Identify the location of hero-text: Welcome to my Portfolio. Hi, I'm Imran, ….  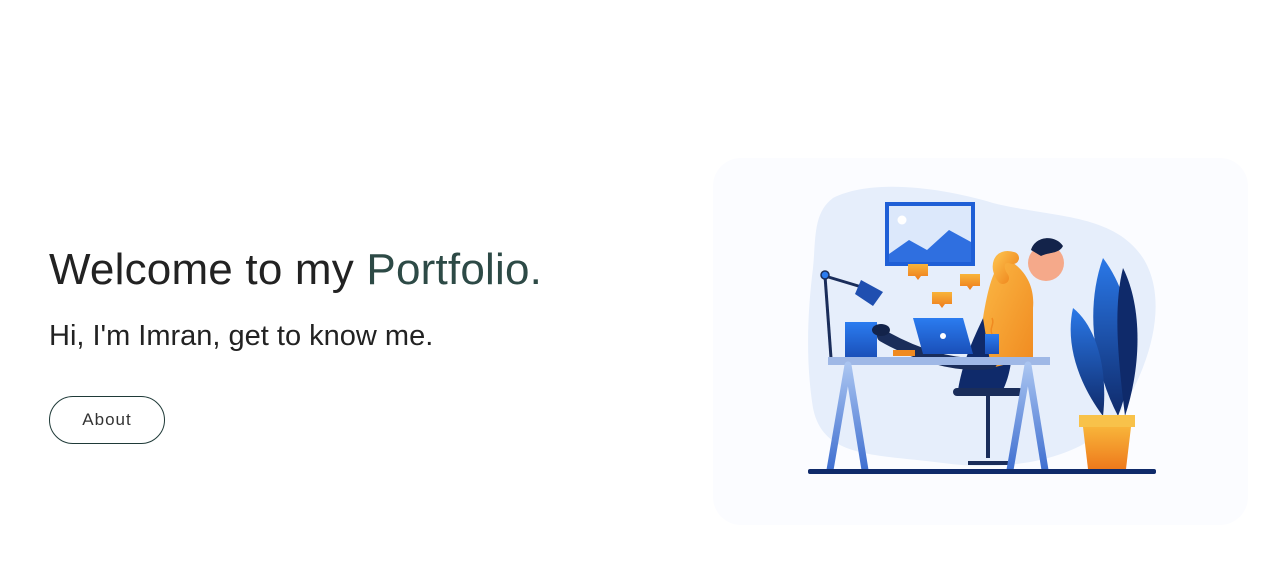
(359, 298).